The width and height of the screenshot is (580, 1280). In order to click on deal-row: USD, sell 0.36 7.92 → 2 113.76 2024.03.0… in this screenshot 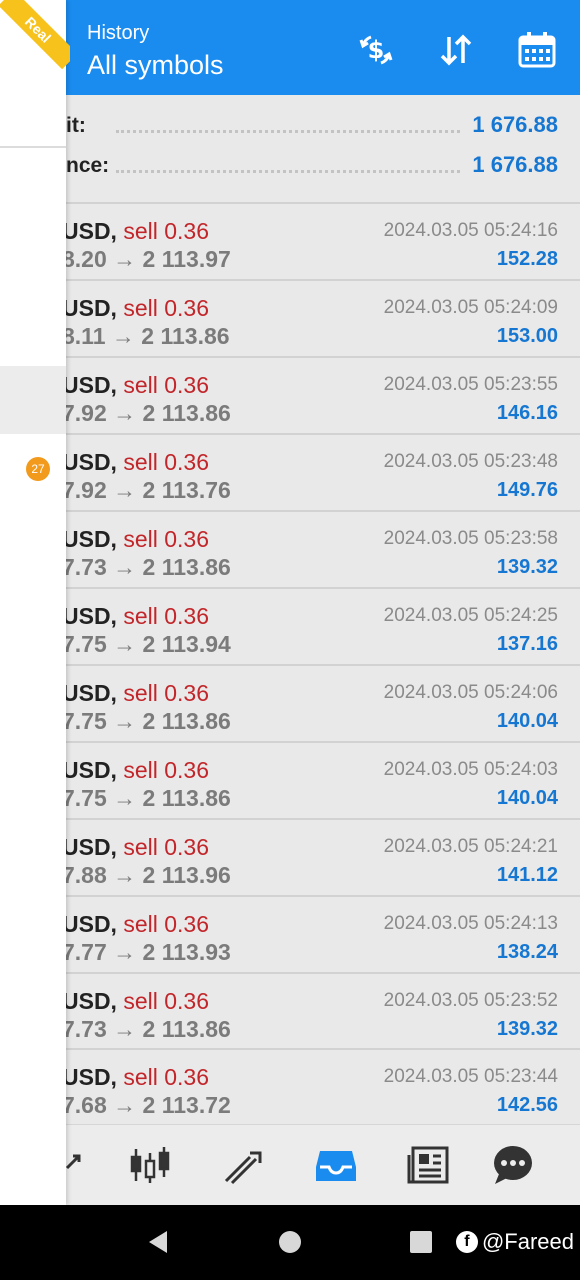, I will do `click(290, 471)`.